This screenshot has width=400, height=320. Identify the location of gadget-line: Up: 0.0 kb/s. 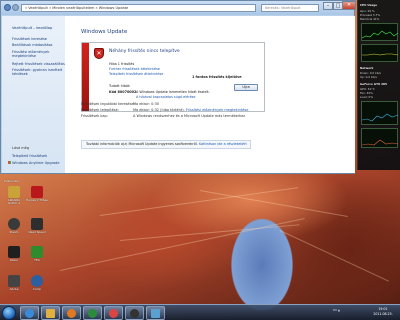
(368, 77).